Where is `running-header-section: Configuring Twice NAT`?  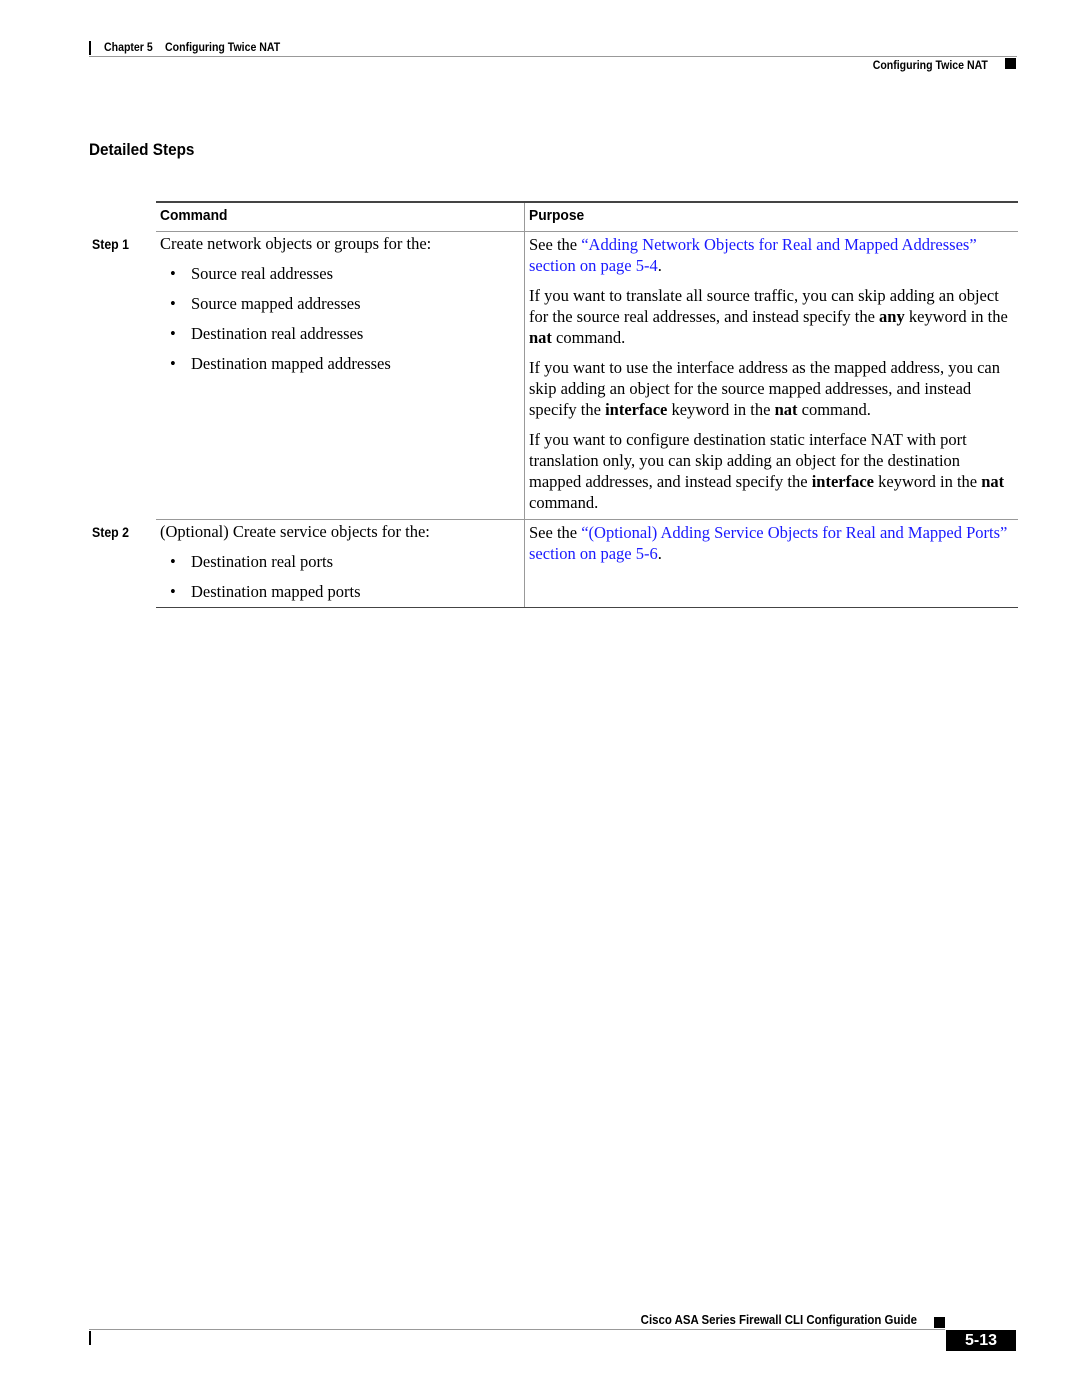
running-header-section: Configuring Twice NAT is located at coordinates (930, 65).